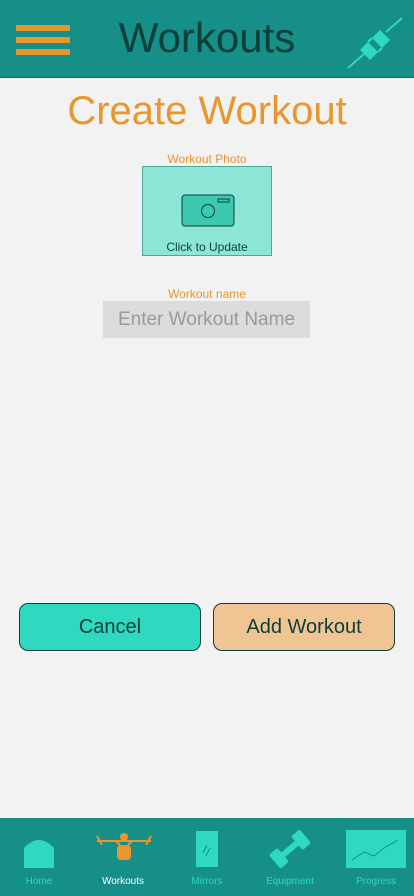 The width and height of the screenshot is (414, 896). Describe the element at coordinates (110, 627) in the screenshot. I see `cancel-button: Cancel` at that location.